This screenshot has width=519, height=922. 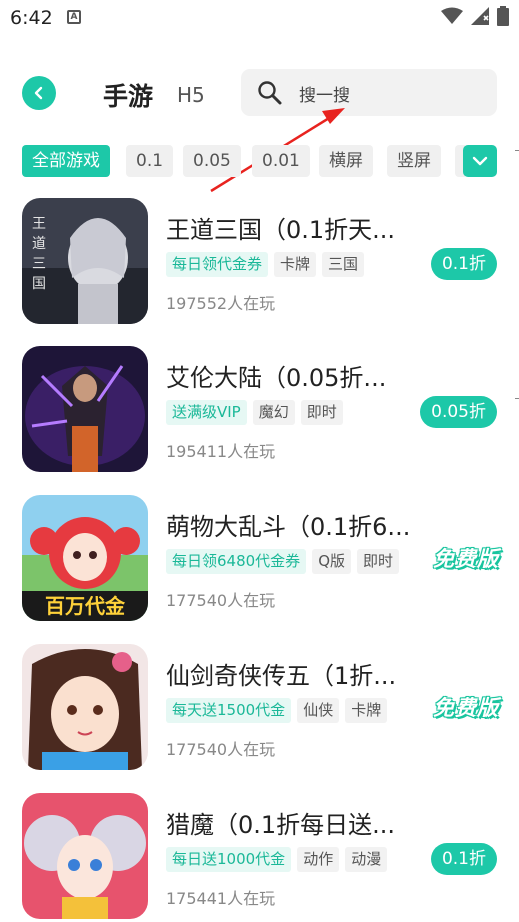 What do you see at coordinates (66, 161) in the screenshot?
I see `filter-all-games: 全部游戏` at bounding box center [66, 161].